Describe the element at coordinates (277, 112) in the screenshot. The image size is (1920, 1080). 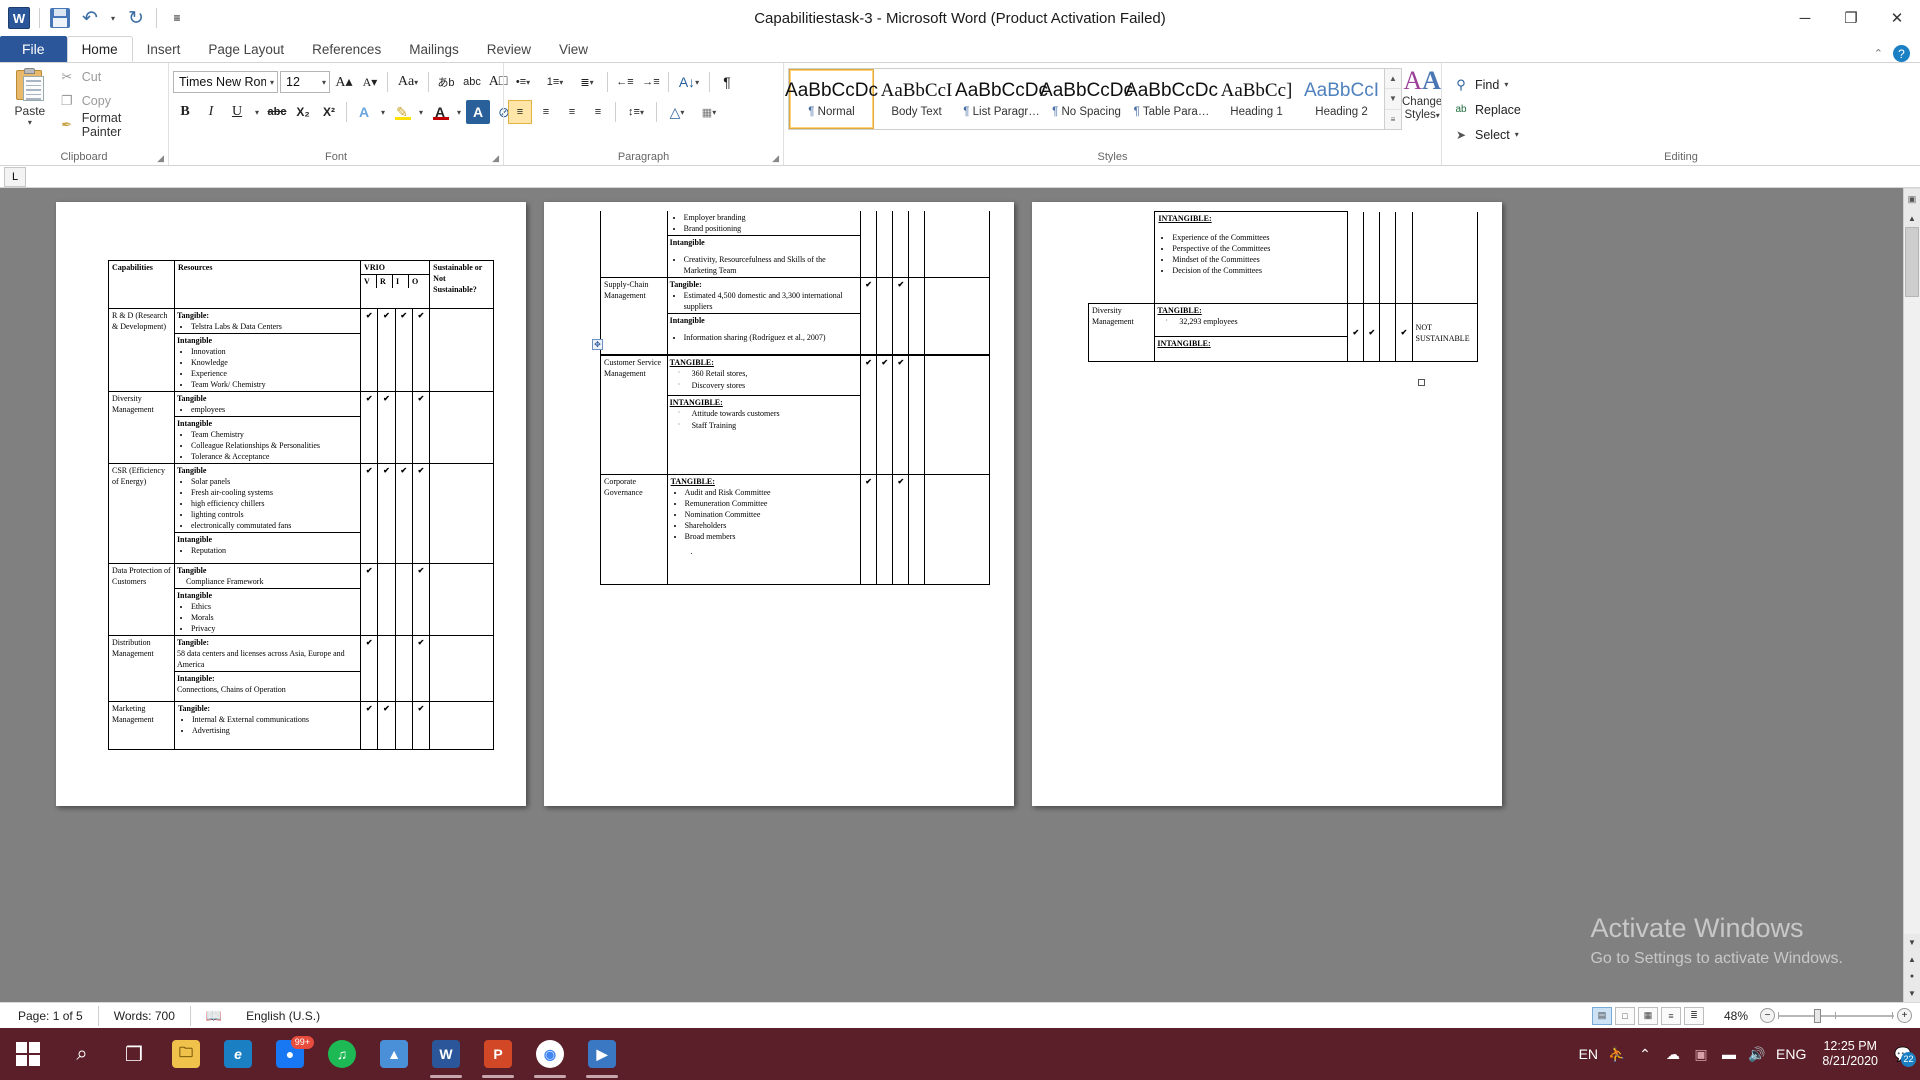
I see `strikethrough-button: abc` at that location.